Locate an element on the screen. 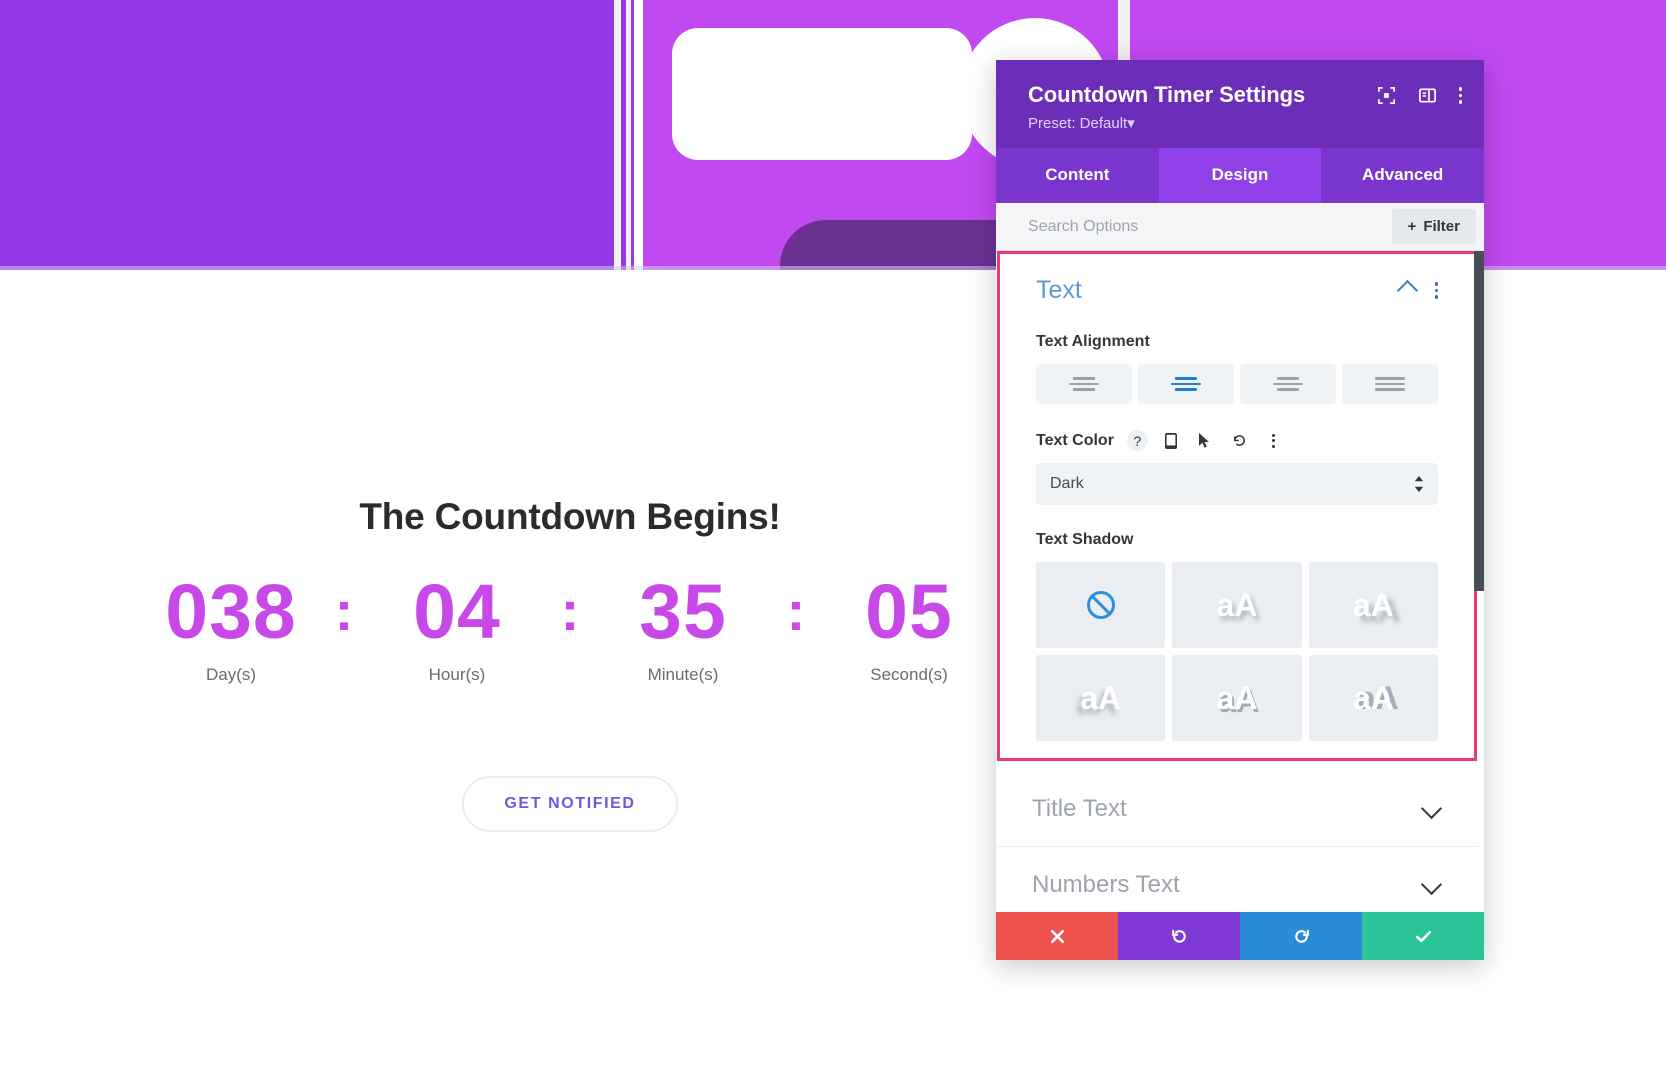 The width and height of the screenshot is (1666, 1080). reset-icon is located at coordinates (1239, 440).